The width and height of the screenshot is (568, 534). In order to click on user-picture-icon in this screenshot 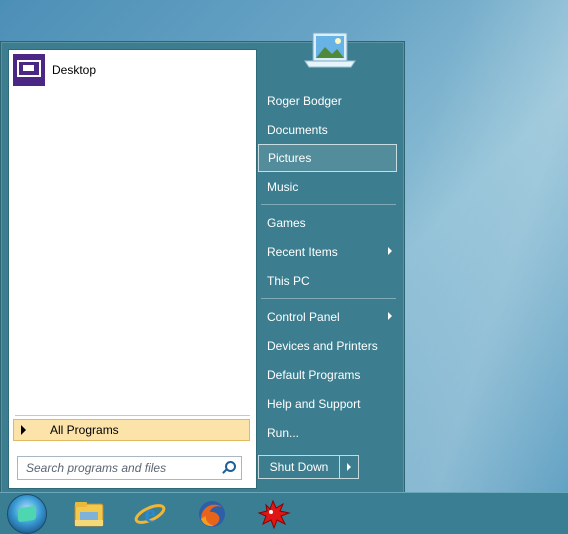, I will do `click(330, 52)`.